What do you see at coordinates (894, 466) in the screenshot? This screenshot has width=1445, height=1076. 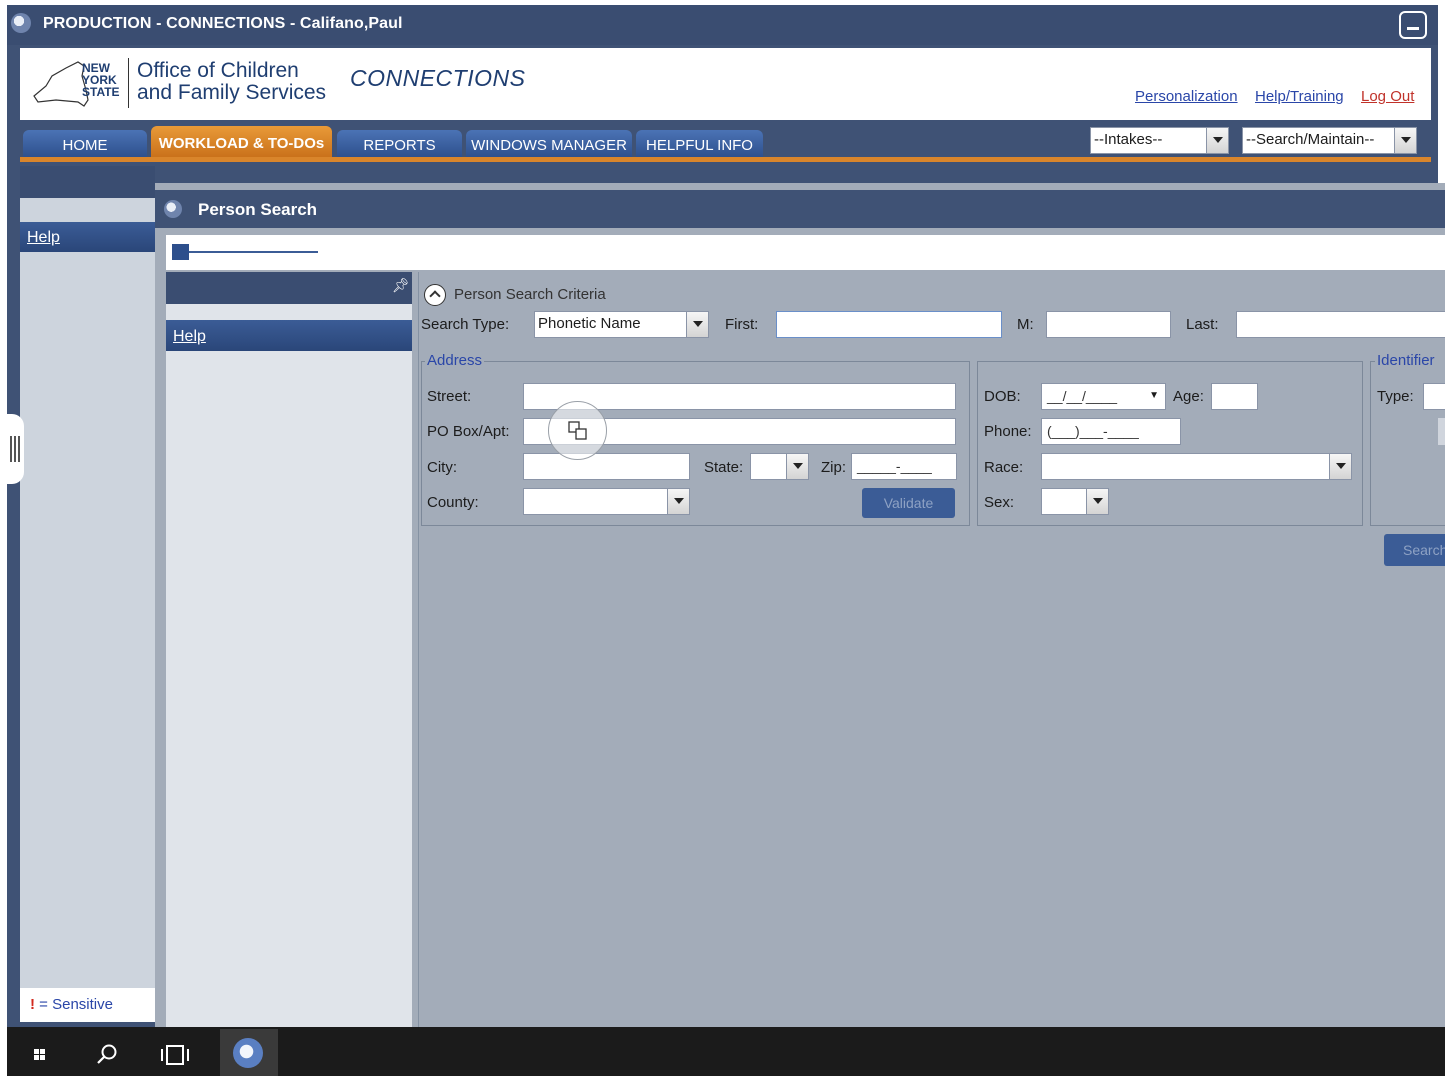 I see `zip-mask: _____-____` at bounding box center [894, 466].